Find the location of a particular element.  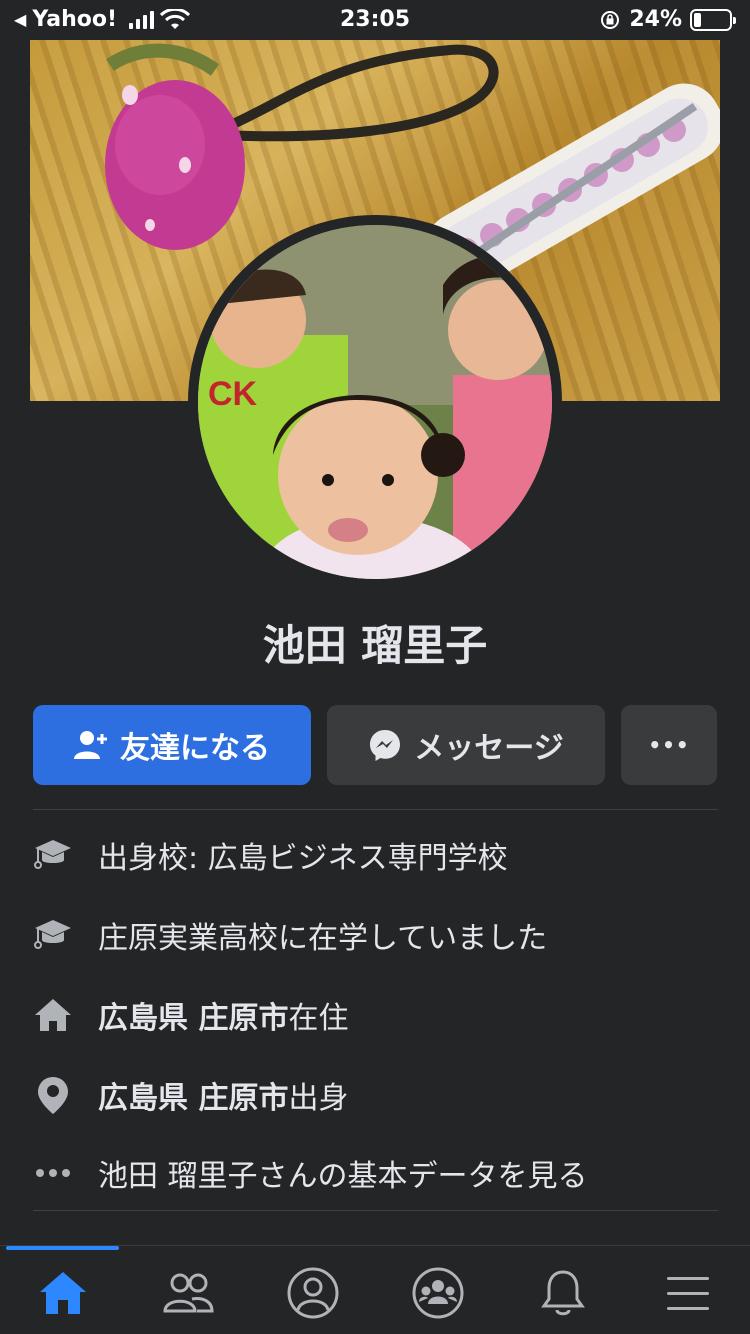

hometown-name: 広島県 庄原市 is located at coordinates (193, 1098).